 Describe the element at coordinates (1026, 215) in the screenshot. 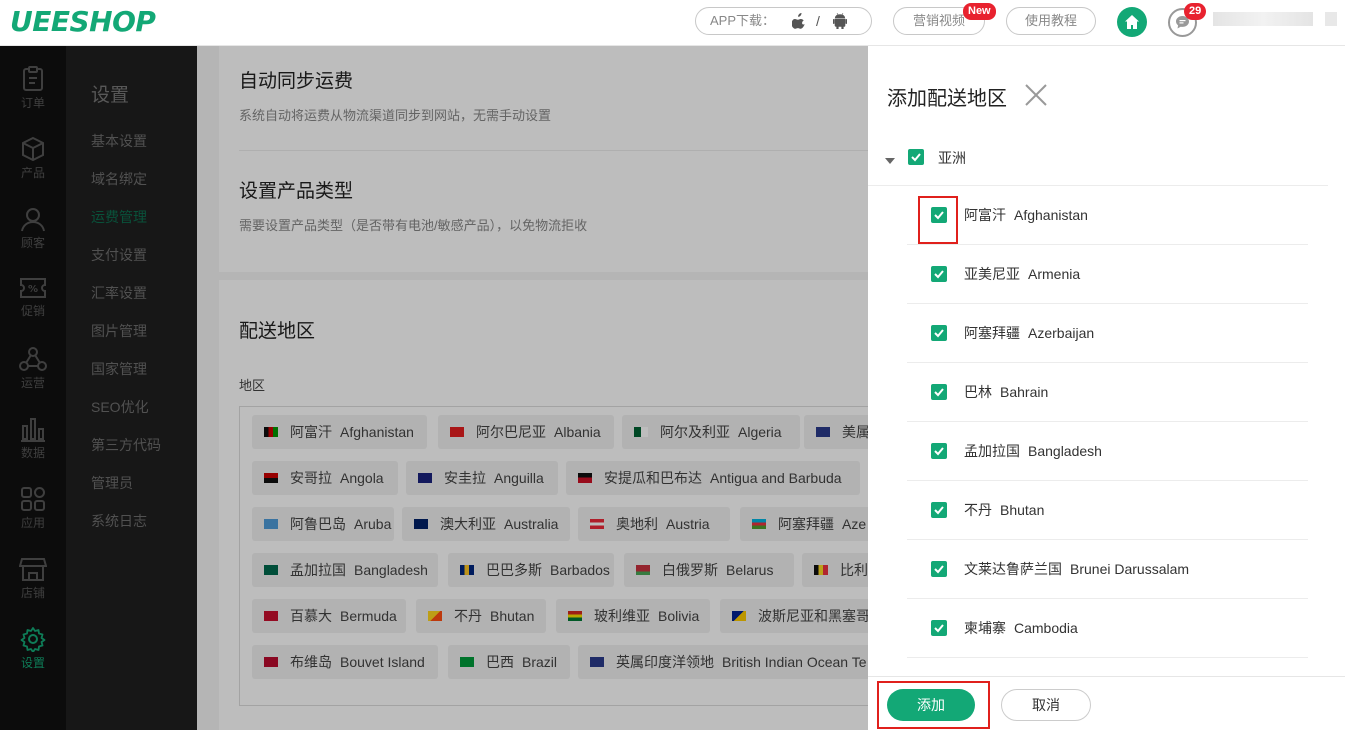

I see `country-label: 阿富汗 Afghanistan` at that location.